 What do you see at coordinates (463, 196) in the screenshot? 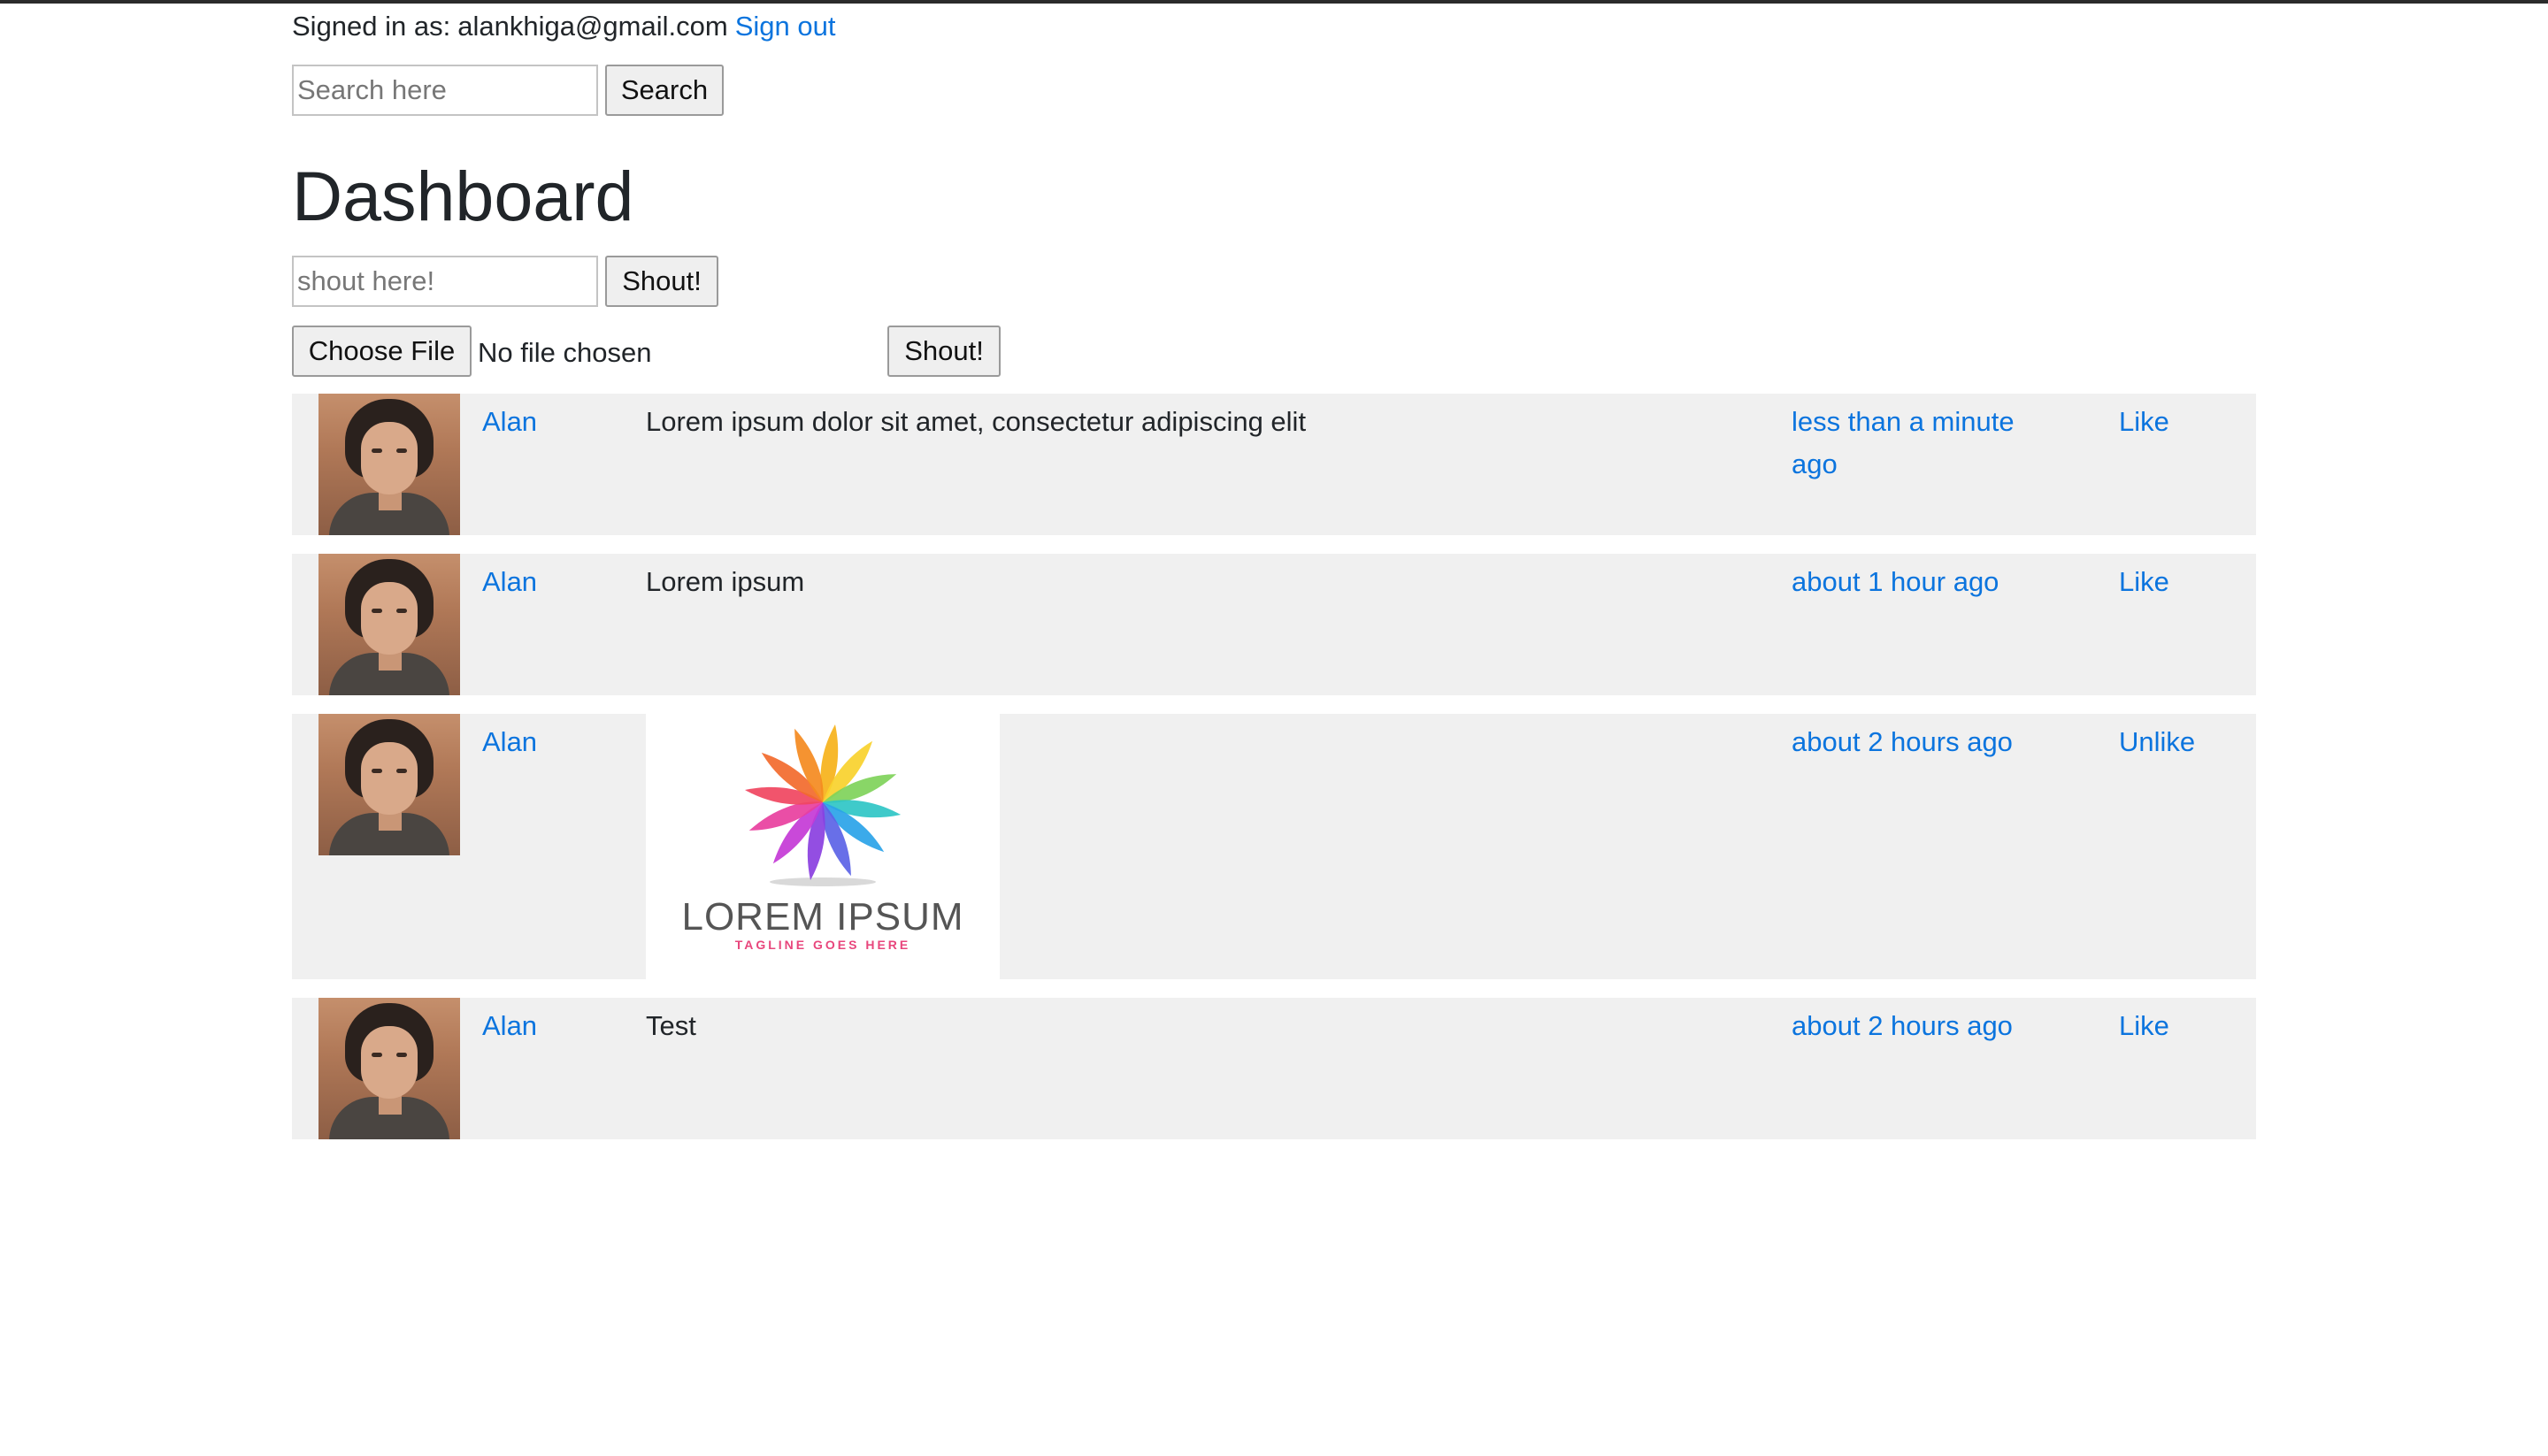
I see `page-title: Dashboard` at bounding box center [463, 196].